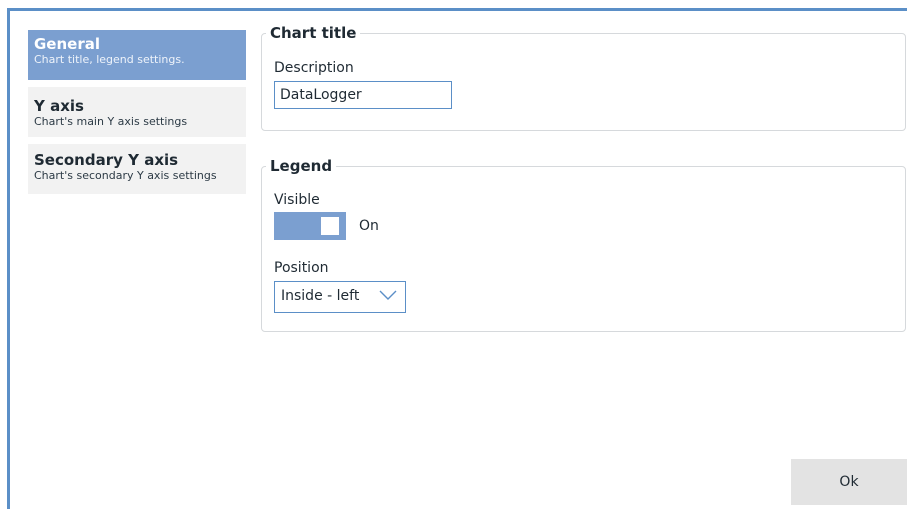 The image size is (907, 509). Describe the element at coordinates (457, 9) in the screenshot. I see `window-top-border` at that location.